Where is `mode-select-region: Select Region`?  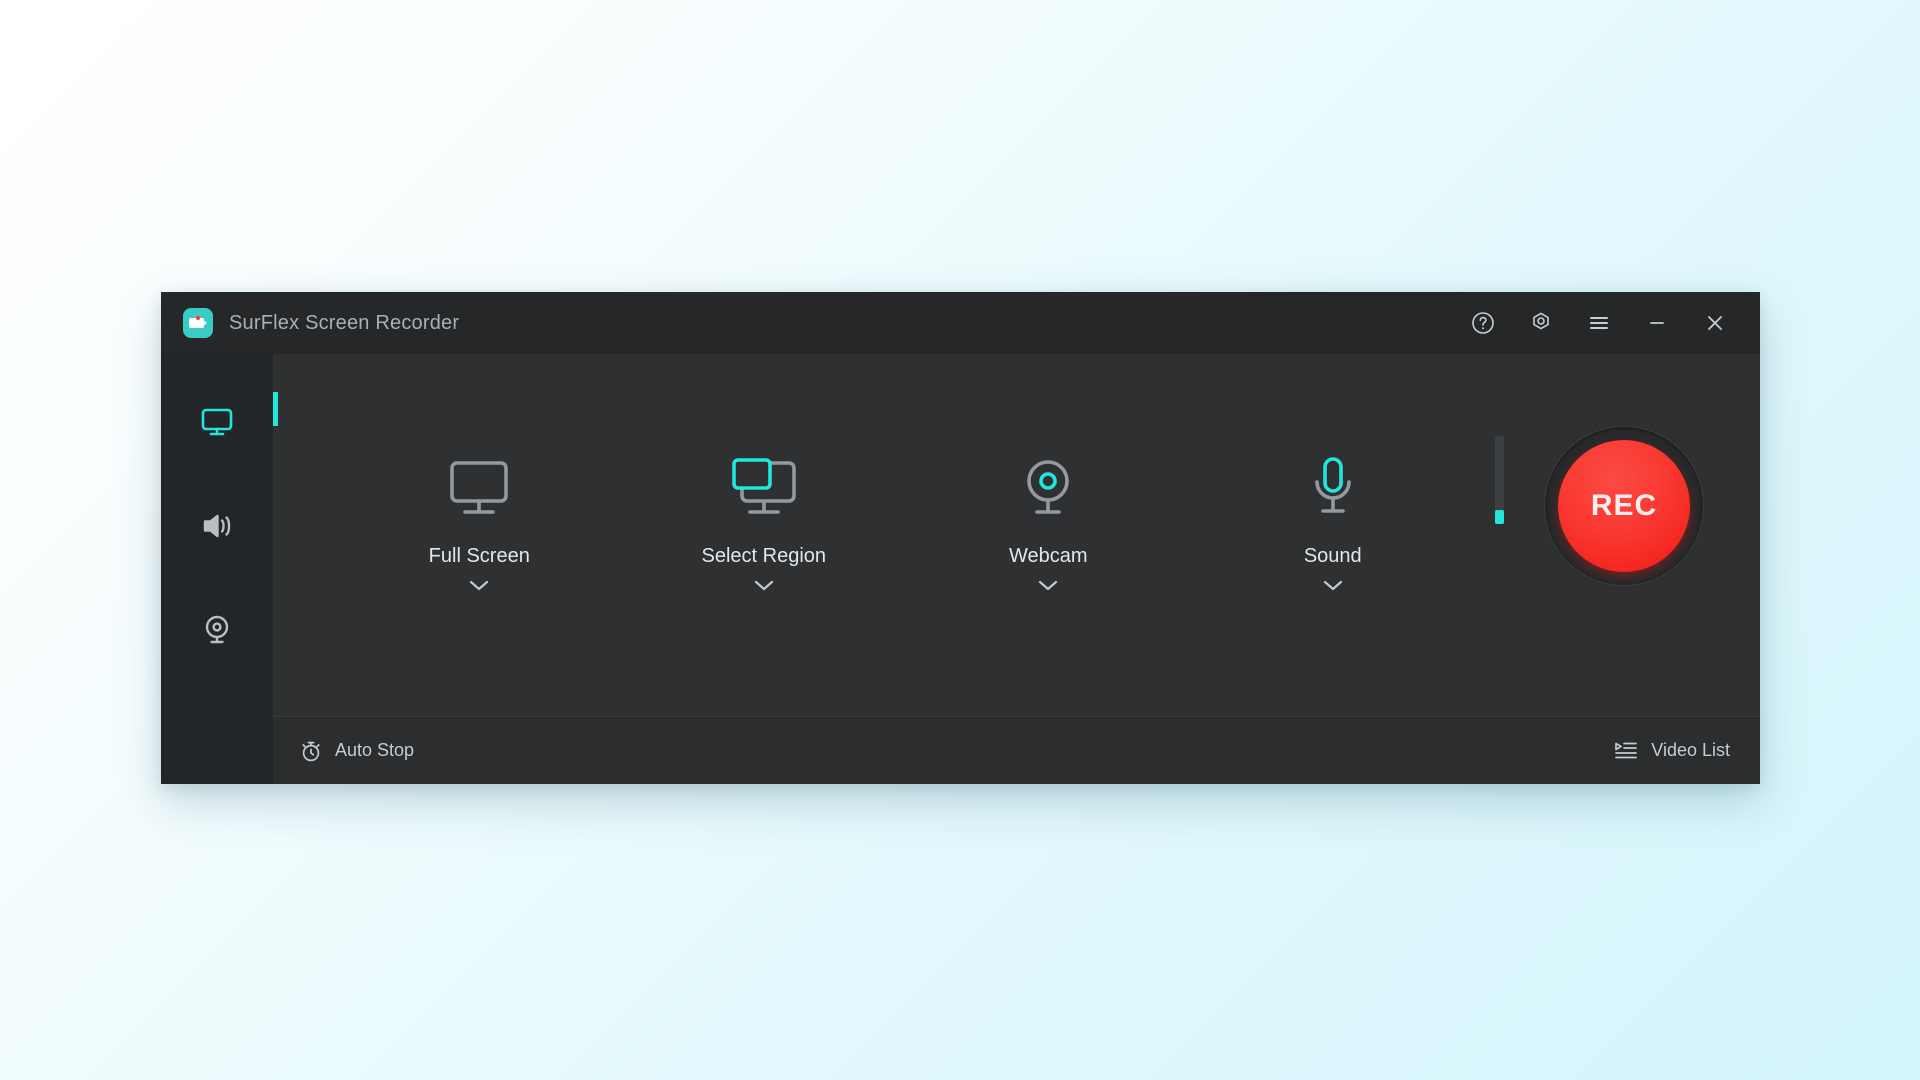
mode-select-region: Select Region is located at coordinates (764, 522).